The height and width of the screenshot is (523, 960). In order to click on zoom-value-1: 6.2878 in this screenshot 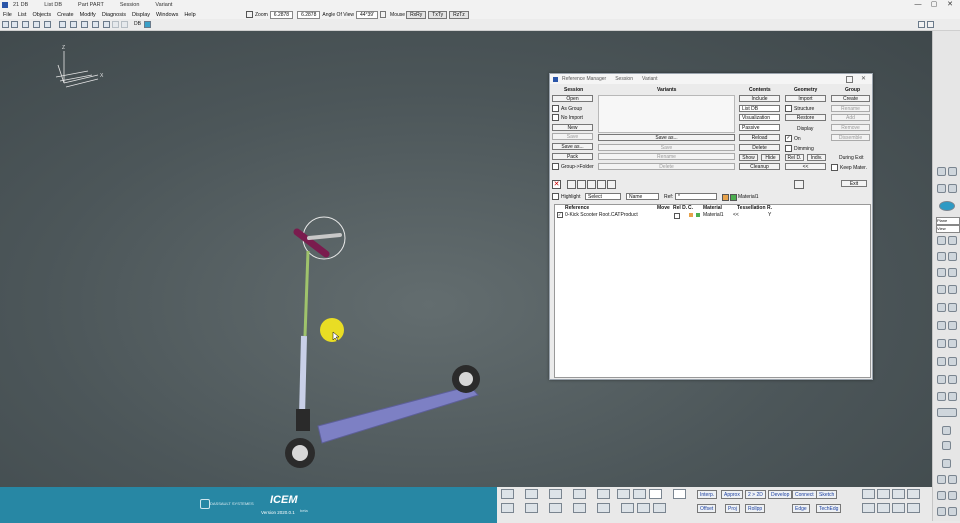, I will do `click(281, 14)`.